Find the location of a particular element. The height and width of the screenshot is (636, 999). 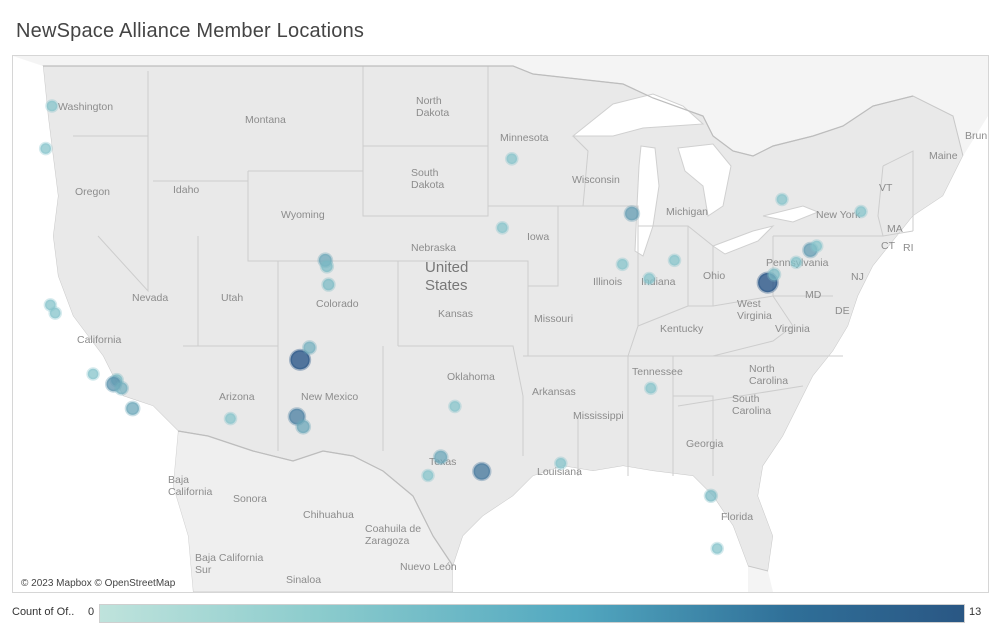

label-ct: CT is located at coordinates (888, 246).